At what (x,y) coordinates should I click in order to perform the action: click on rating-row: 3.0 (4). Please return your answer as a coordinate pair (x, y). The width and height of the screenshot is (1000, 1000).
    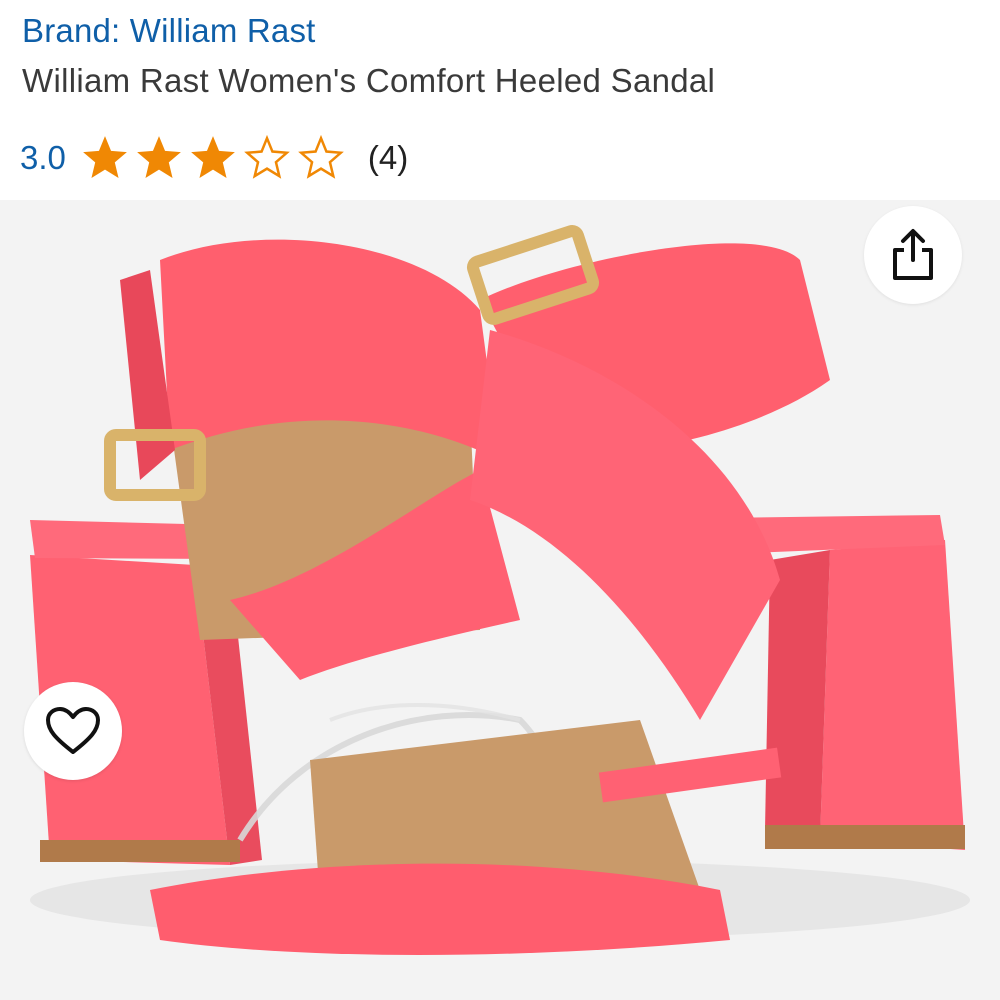
    Looking at the image, I should click on (214, 158).